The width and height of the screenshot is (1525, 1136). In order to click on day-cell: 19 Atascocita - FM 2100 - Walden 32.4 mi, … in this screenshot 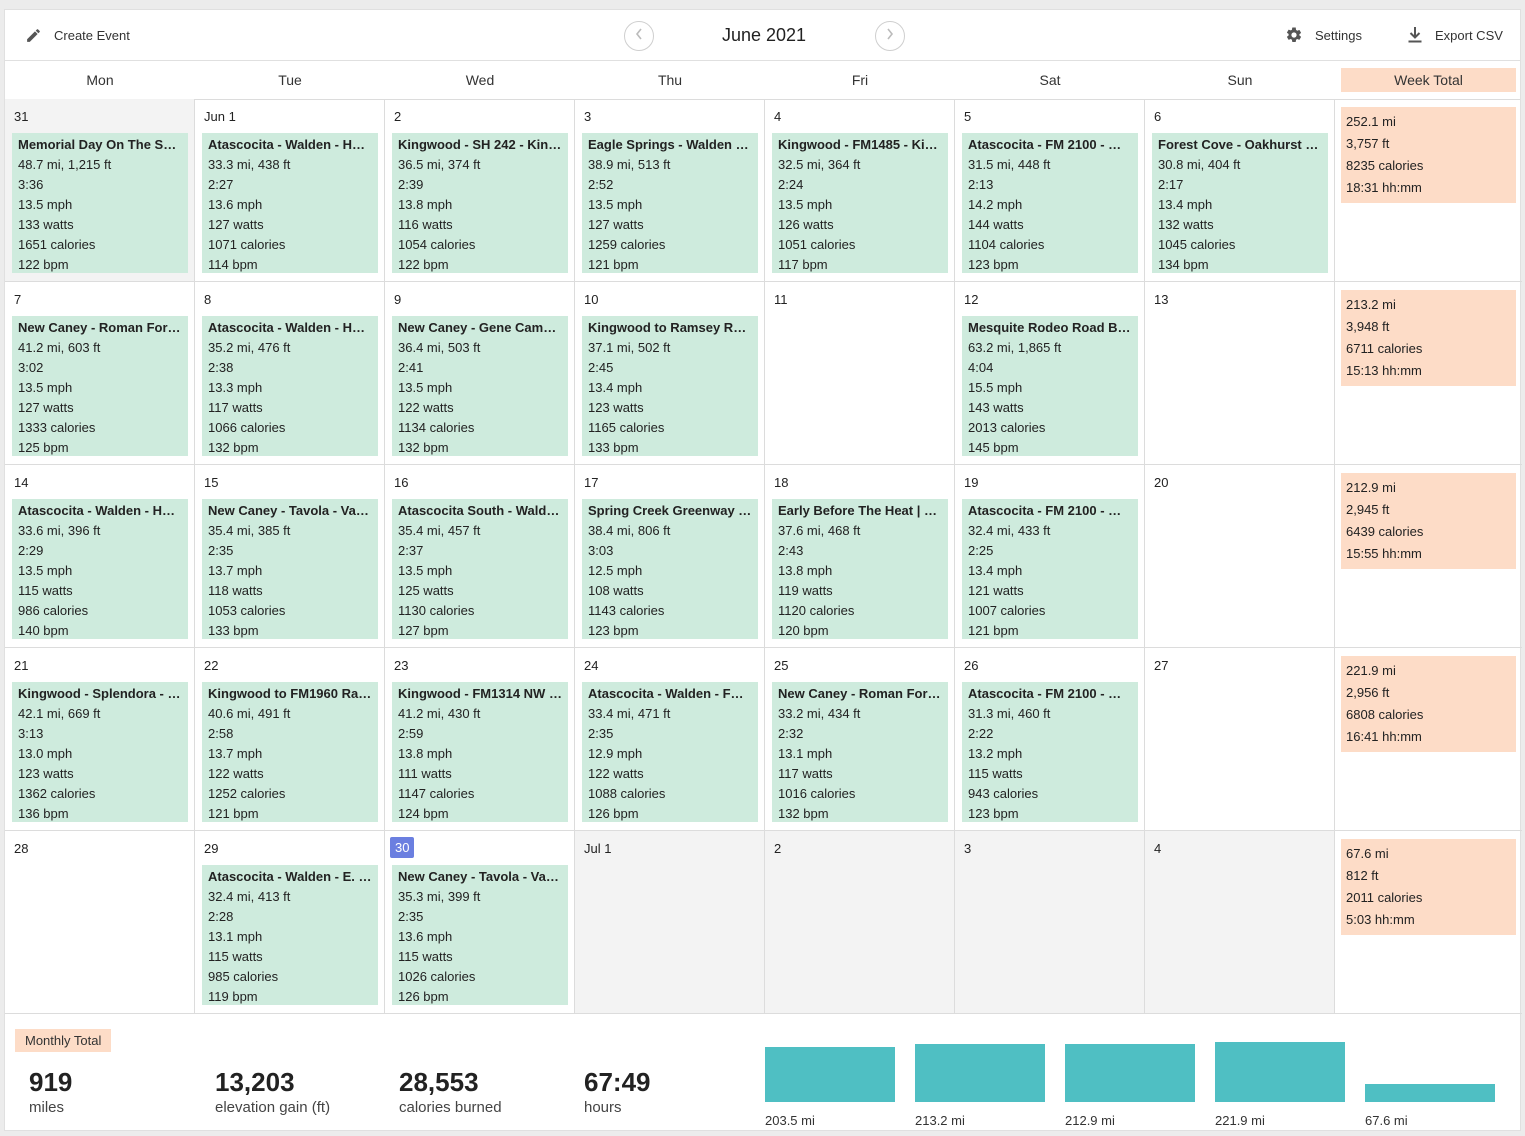, I will do `click(1050, 556)`.